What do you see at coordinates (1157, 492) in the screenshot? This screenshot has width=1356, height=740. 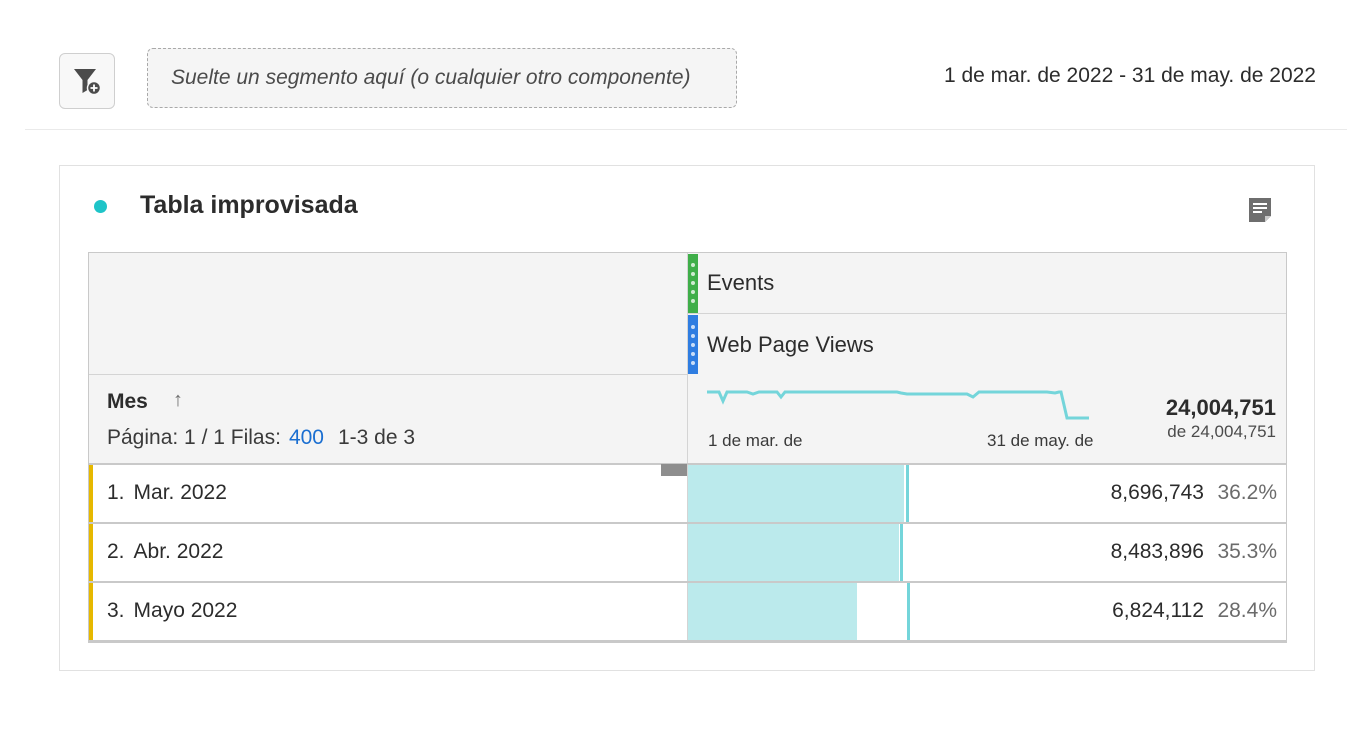 I see `row-value: 8,696,743` at bounding box center [1157, 492].